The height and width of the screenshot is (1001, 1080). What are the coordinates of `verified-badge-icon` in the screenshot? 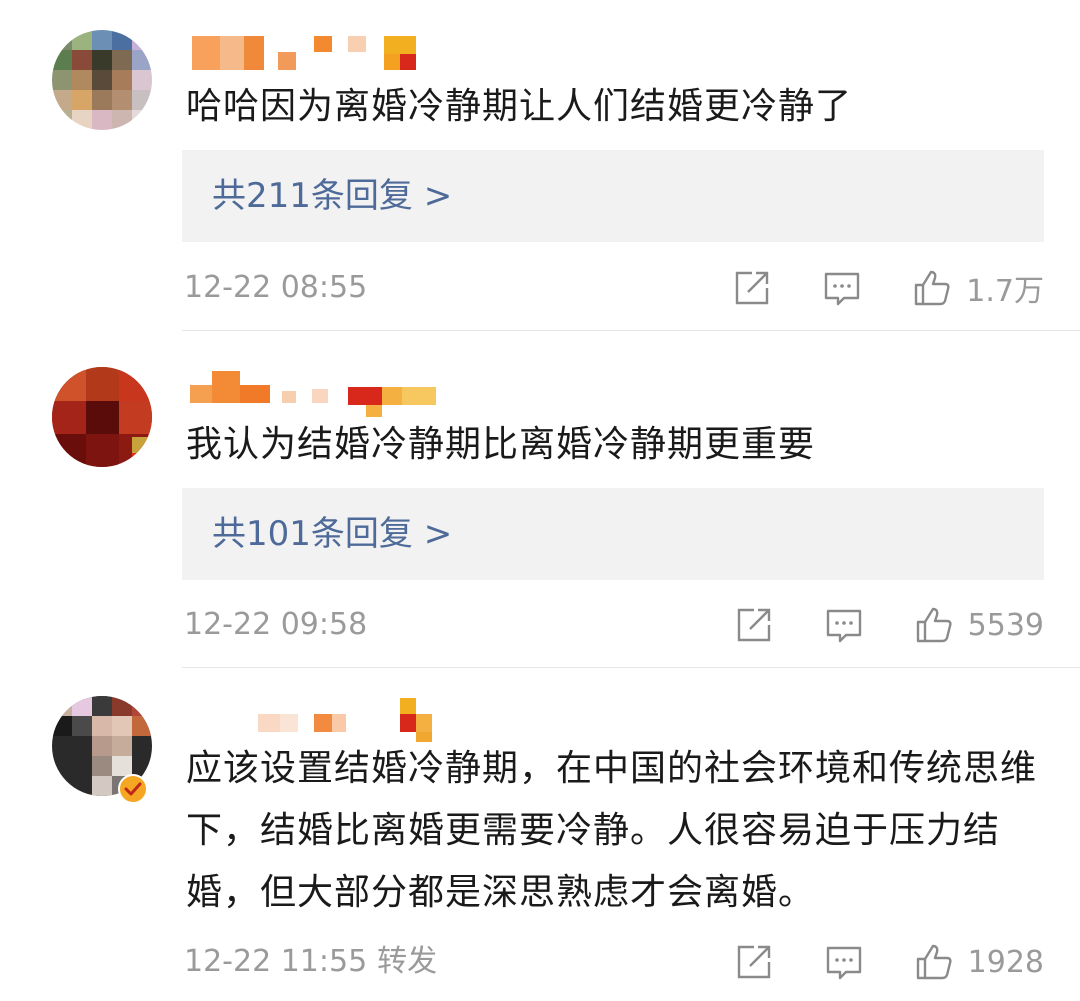 It's located at (133, 789).